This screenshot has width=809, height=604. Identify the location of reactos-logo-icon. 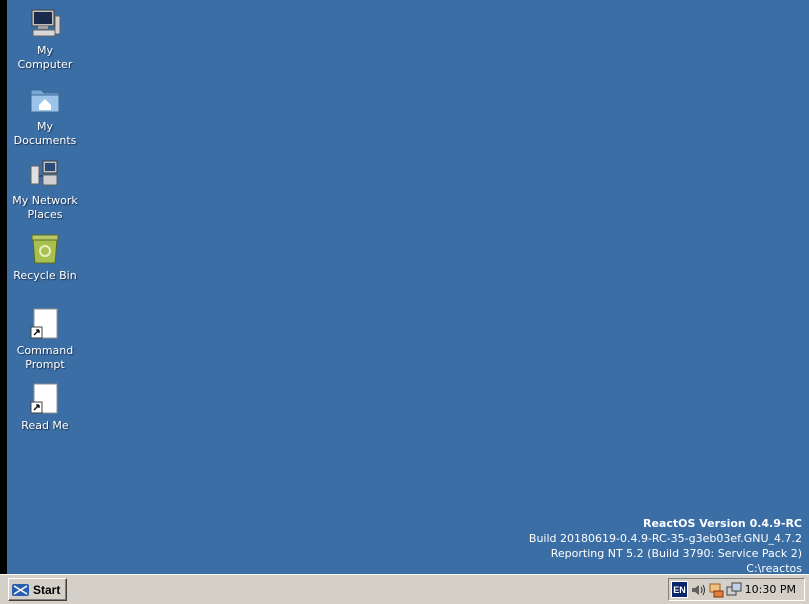
(21, 590).